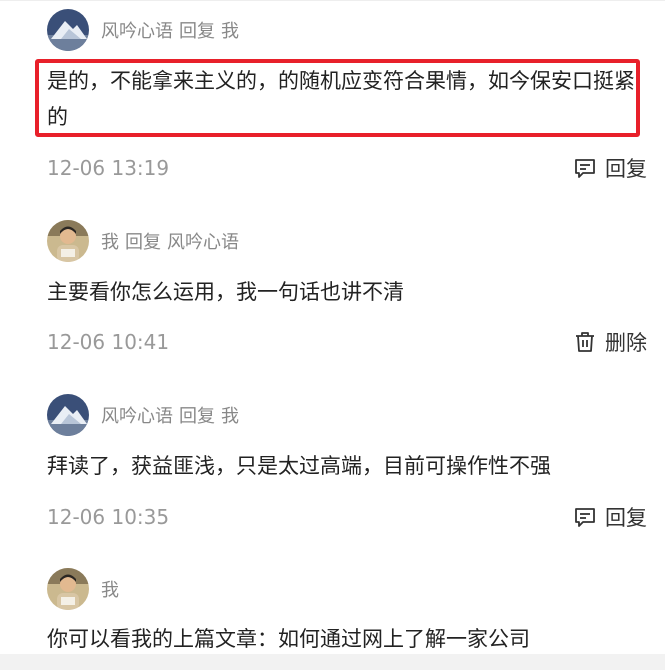  What do you see at coordinates (225, 292) in the screenshot?
I see `comment-text: 主要看你怎么运用，我一句话也讲不清` at bounding box center [225, 292].